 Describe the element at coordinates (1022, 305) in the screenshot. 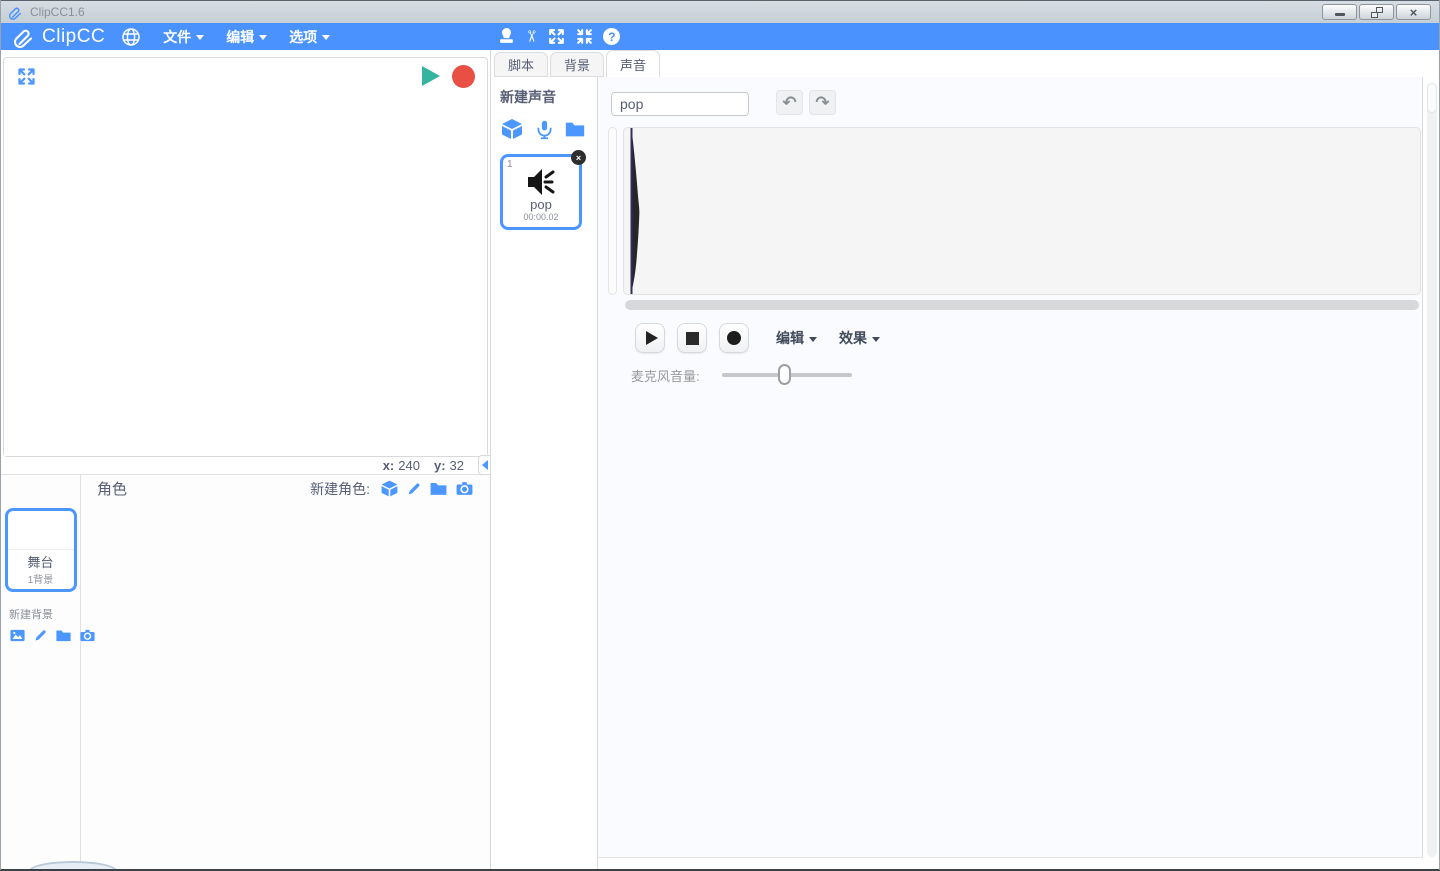

I see `horizontal-scrollbar` at that location.